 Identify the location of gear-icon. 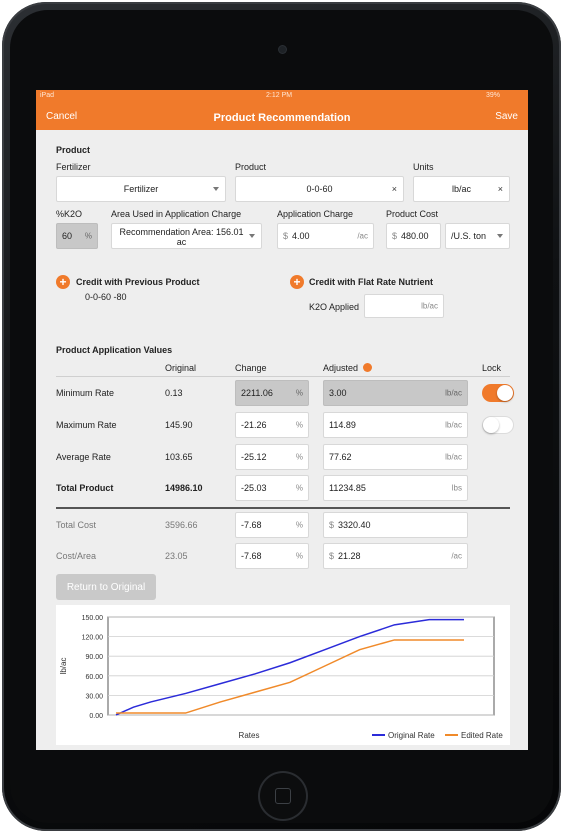
(367, 367).